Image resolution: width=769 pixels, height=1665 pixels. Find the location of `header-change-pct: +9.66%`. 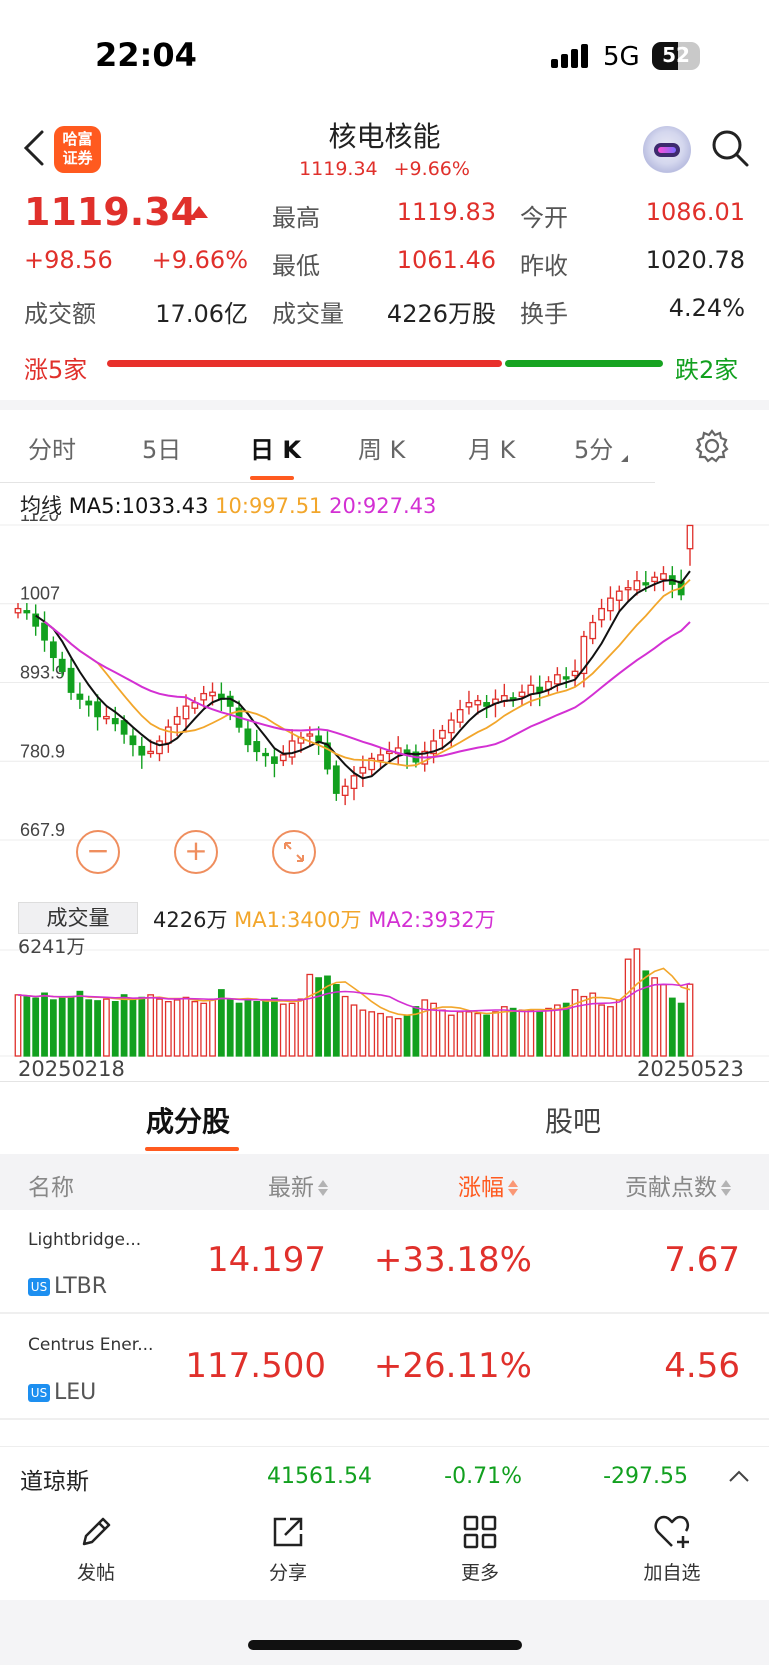

header-change-pct: +9.66% is located at coordinates (431, 169).